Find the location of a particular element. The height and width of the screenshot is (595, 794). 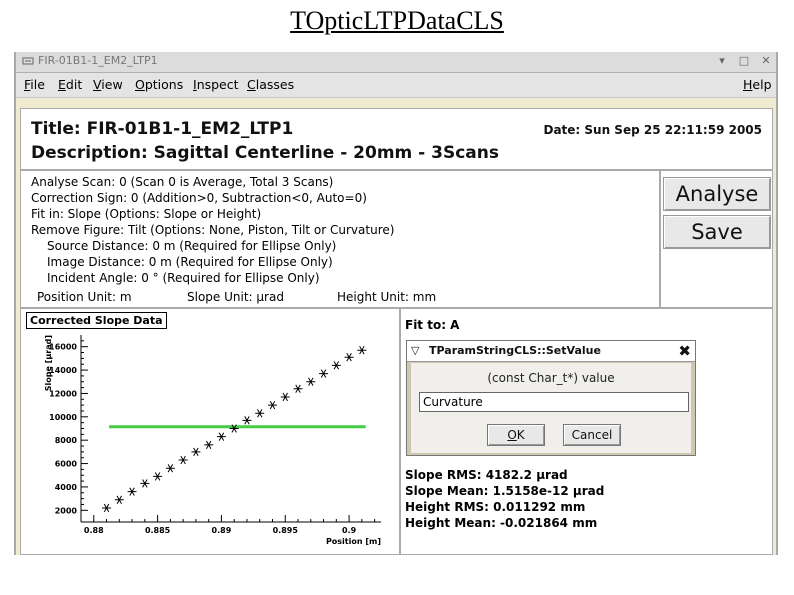

dialog-close-icon: ✖ is located at coordinates (684, 351).